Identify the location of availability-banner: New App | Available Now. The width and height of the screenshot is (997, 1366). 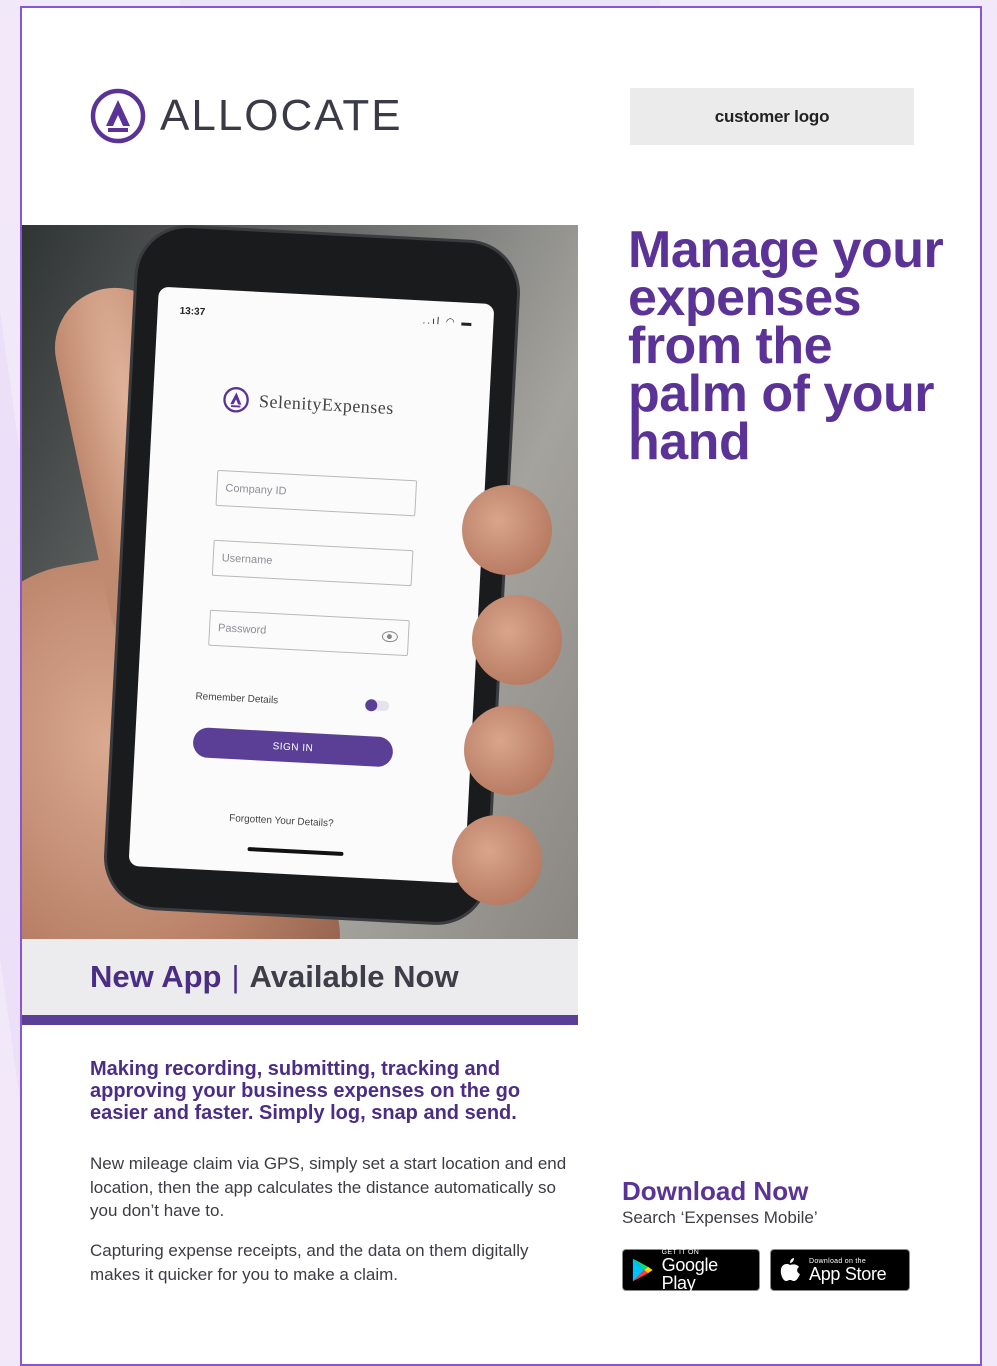
(300, 982).